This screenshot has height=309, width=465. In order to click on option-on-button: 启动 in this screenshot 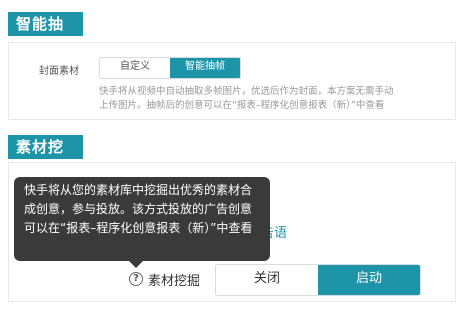, I will do `click(369, 280)`.